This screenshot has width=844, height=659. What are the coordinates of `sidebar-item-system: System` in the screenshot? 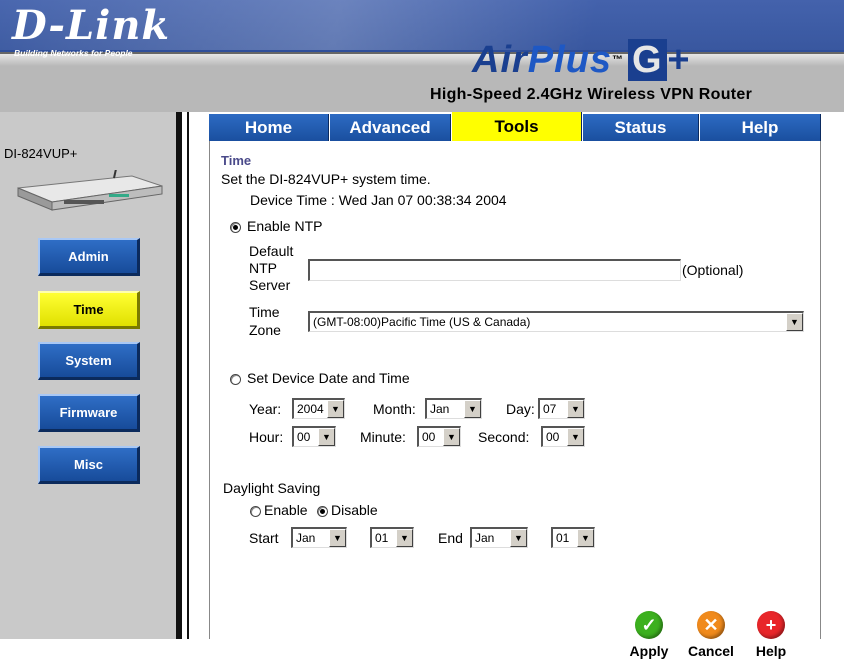 It's located at (89, 361).